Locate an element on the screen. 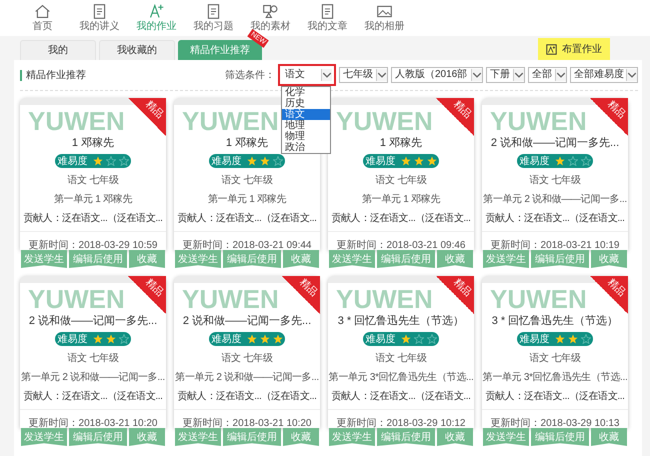 The height and width of the screenshot is (456, 650). filter-select: 七年级 is located at coordinates (363, 75).